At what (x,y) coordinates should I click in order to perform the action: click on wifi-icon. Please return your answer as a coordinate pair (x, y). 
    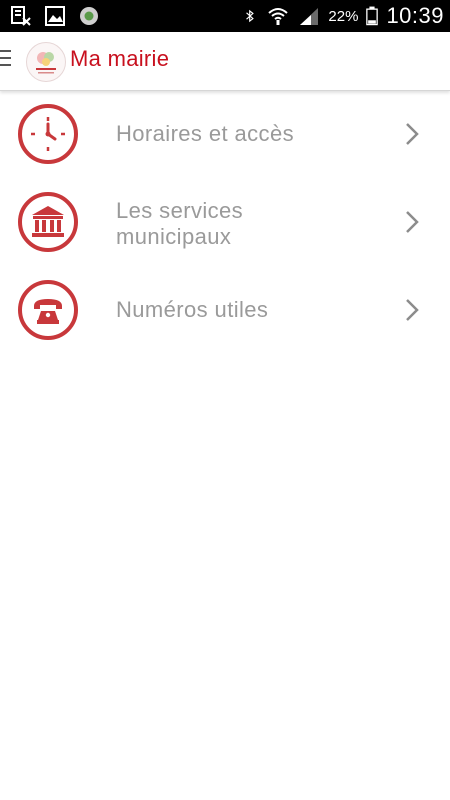
    Looking at the image, I should click on (278, 16).